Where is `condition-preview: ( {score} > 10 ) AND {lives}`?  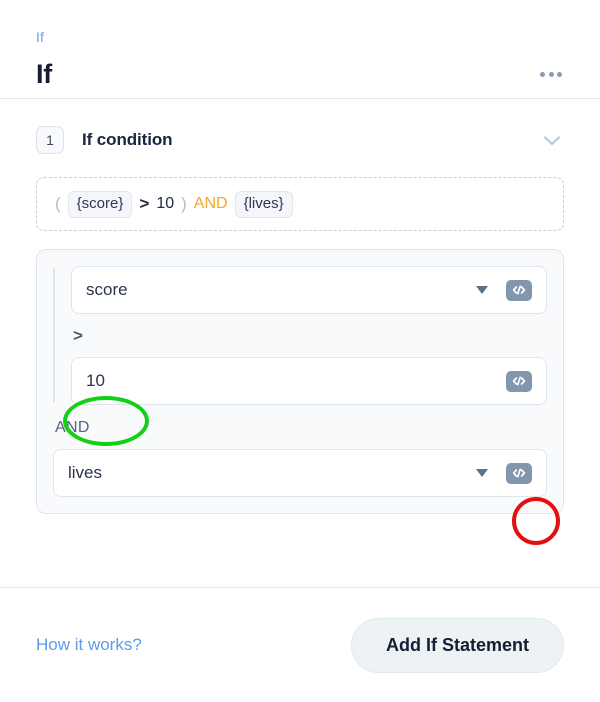
condition-preview: ( {score} > 10 ) AND {lives} is located at coordinates (300, 204).